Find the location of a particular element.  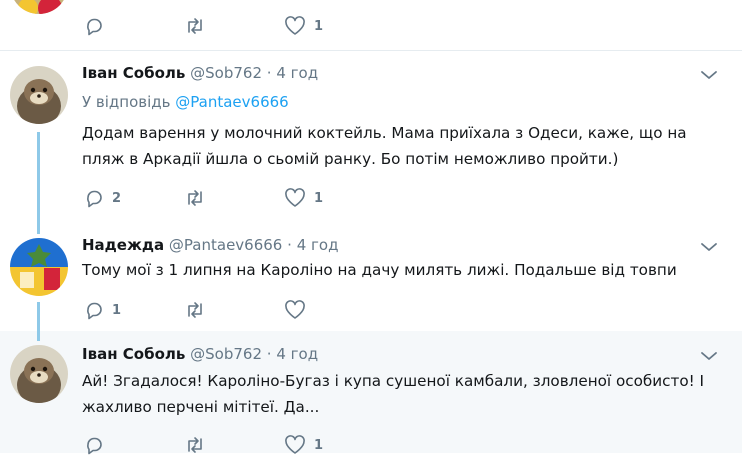

tweet-partial-top: 1 is located at coordinates (371, 25).